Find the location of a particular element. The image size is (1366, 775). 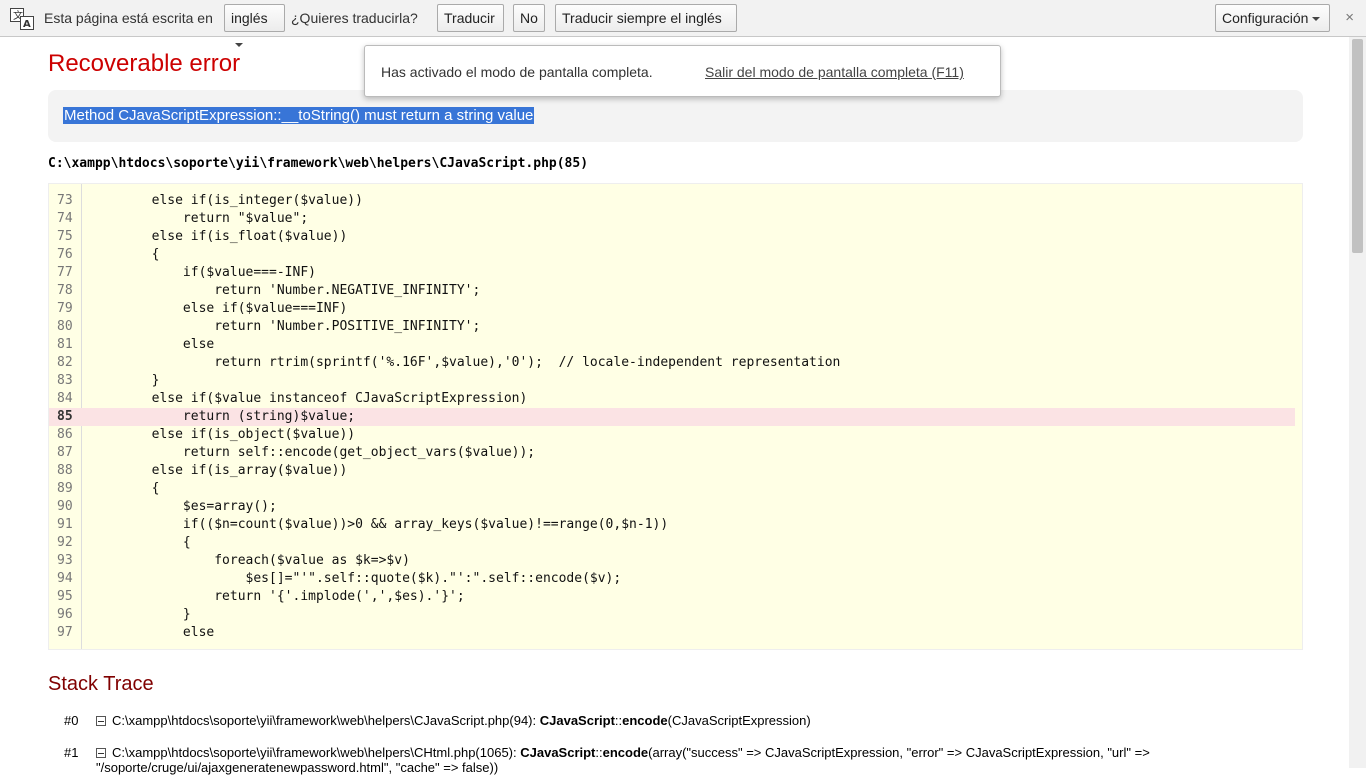

code-line: 76 { is located at coordinates (672, 255).